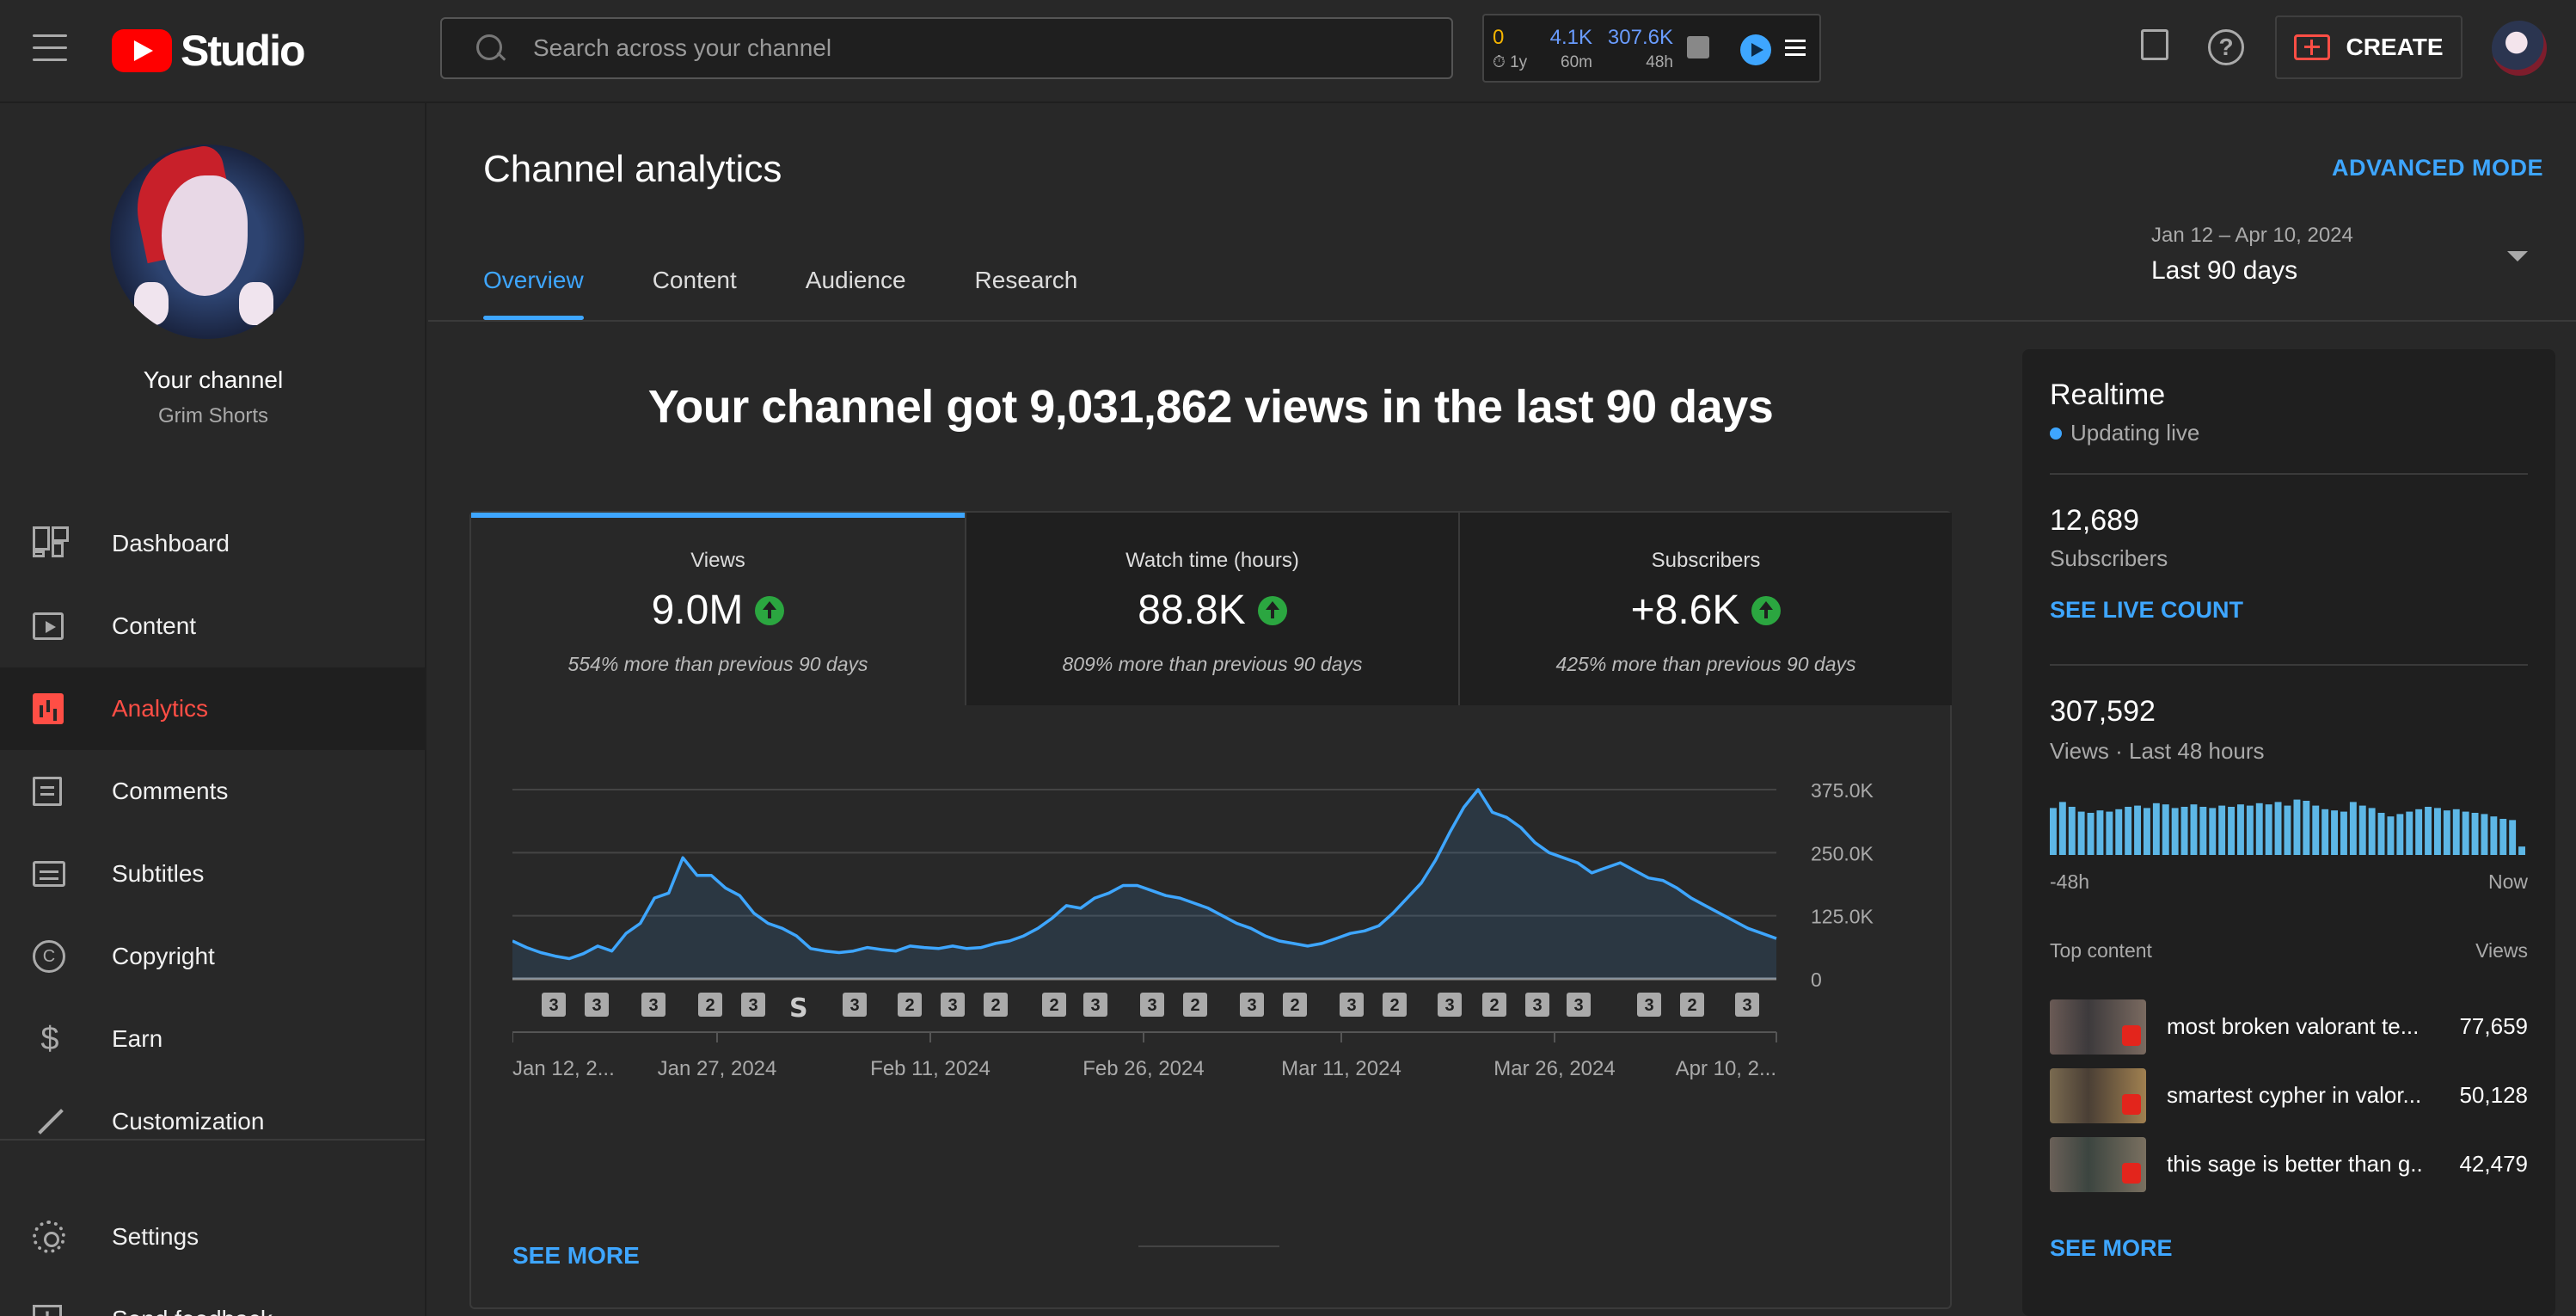 This screenshot has height=1316, width=2576. I want to click on top-content-item: most broken valorant te... 77,659, so click(2289, 1027).